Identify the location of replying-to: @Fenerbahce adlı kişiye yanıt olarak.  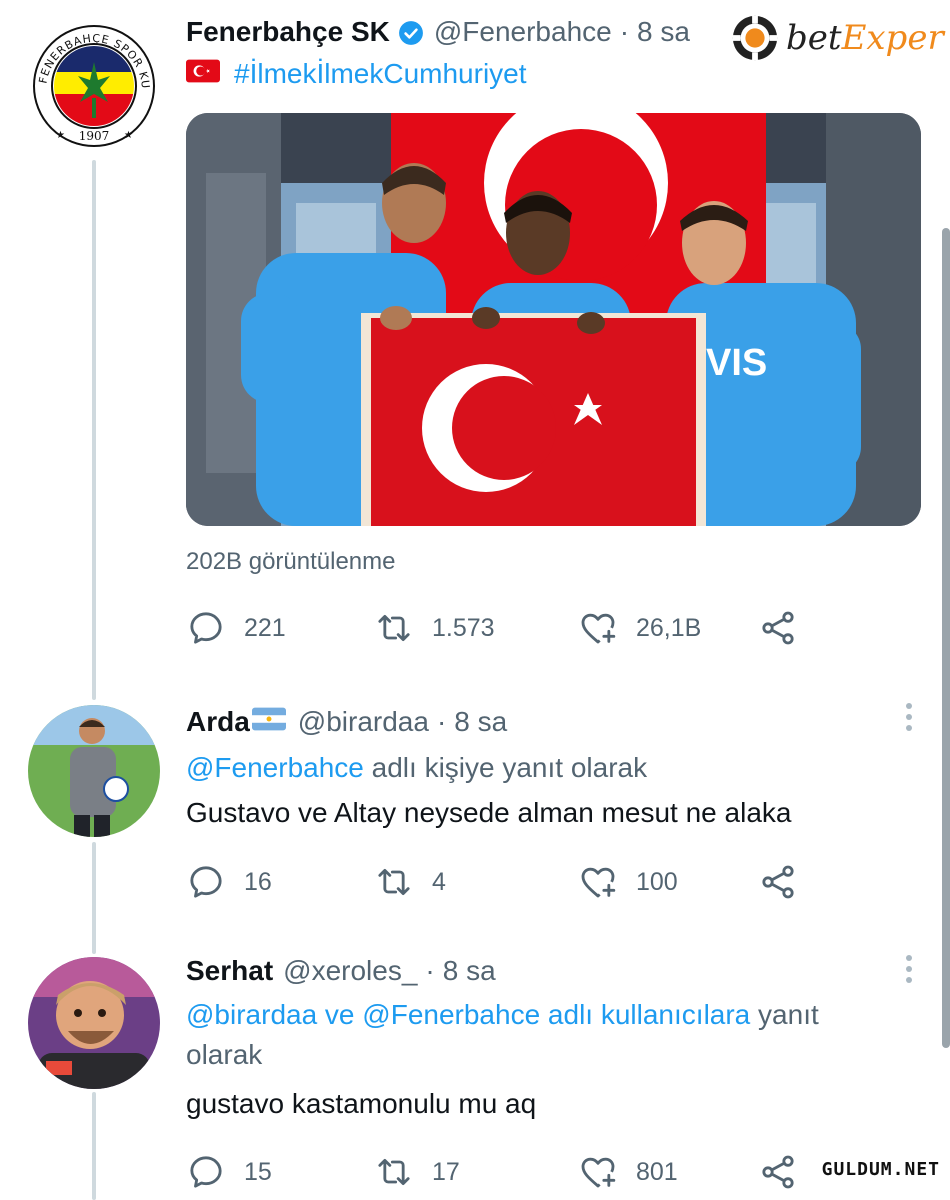
(558, 768).